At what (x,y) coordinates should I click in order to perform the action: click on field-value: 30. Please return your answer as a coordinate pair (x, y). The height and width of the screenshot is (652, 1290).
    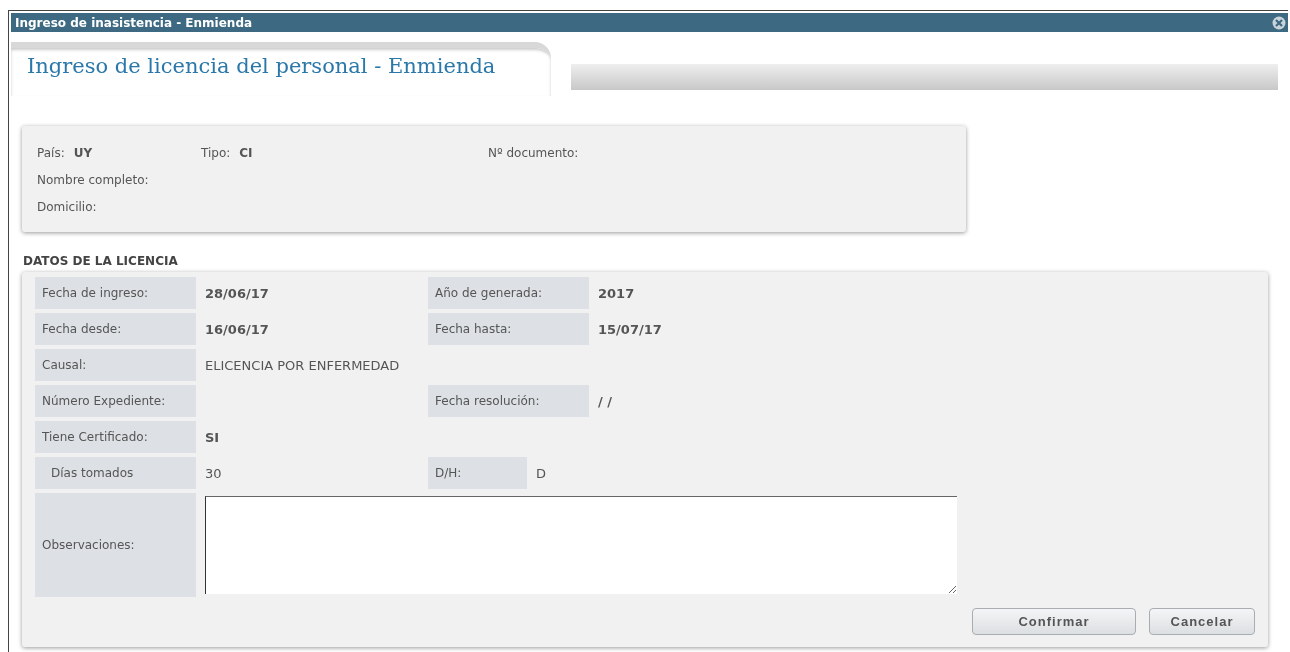
    Looking at the image, I should click on (213, 473).